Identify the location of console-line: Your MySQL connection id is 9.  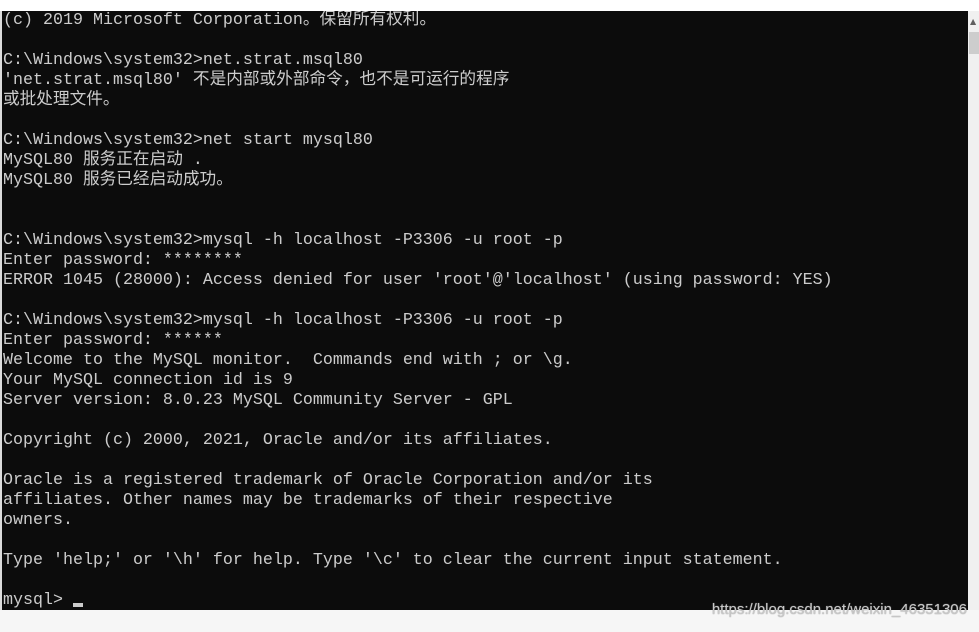
(148, 380).